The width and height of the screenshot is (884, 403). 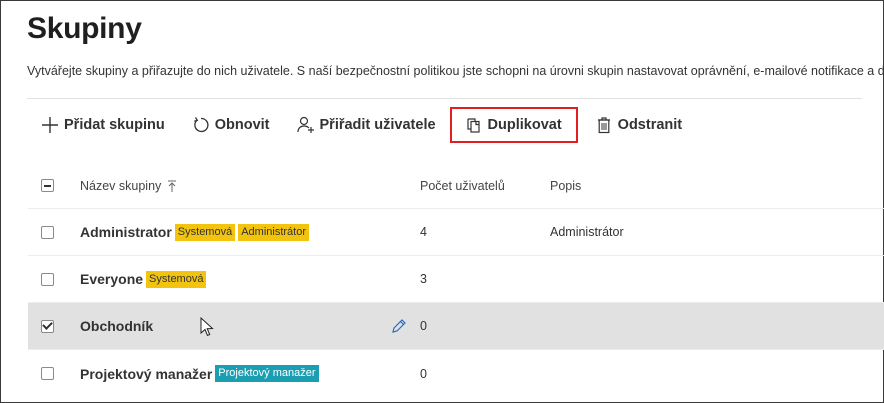 What do you see at coordinates (201, 125) in the screenshot?
I see `refresh-icon` at bounding box center [201, 125].